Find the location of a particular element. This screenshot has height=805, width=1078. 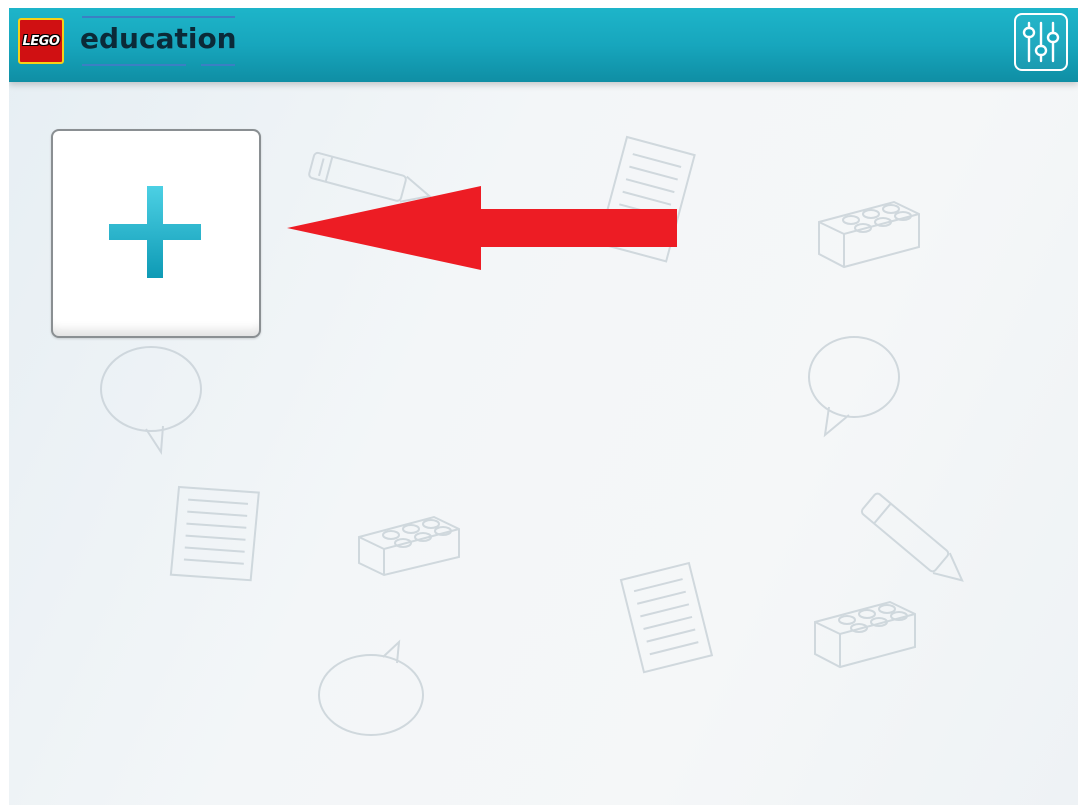

settings-button is located at coordinates (1041, 42).